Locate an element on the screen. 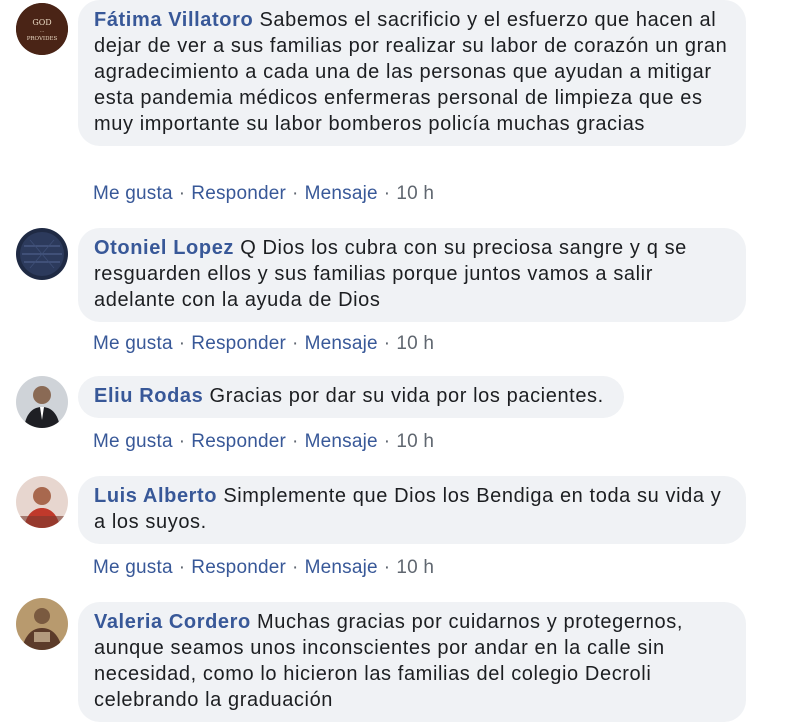 This screenshot has height=727, width=800. comment-author: Fátima Villatoro is located at coordinates (173, 20).